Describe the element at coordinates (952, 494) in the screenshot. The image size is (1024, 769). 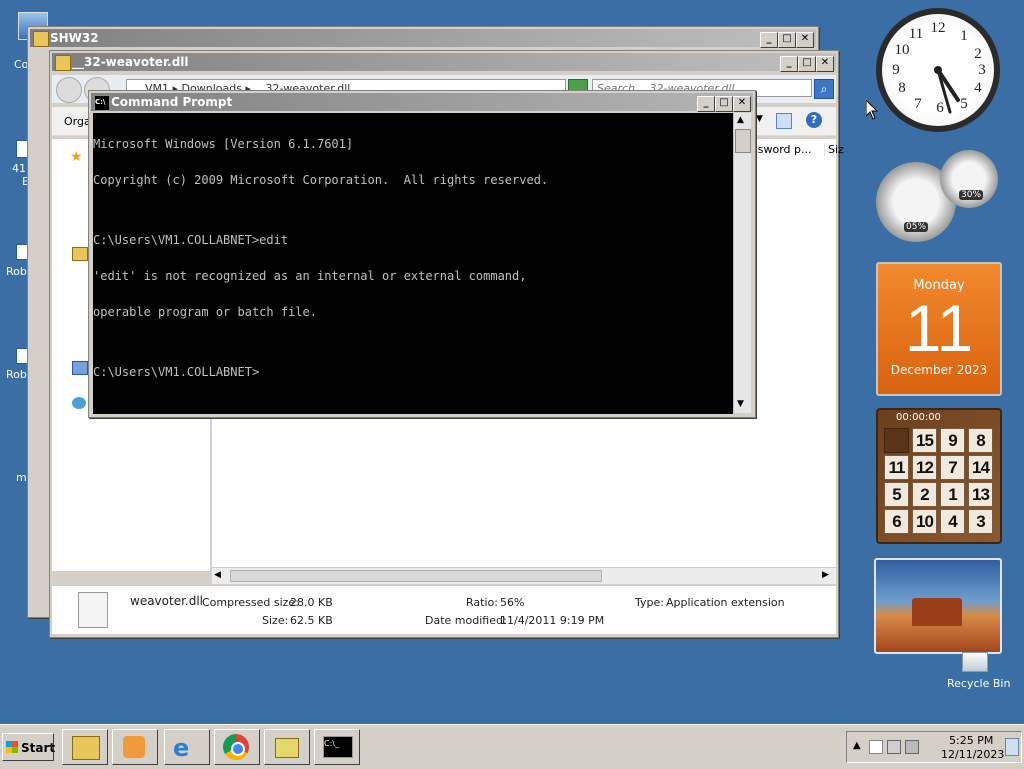
I see `puzzle-tile: 1` at that location.